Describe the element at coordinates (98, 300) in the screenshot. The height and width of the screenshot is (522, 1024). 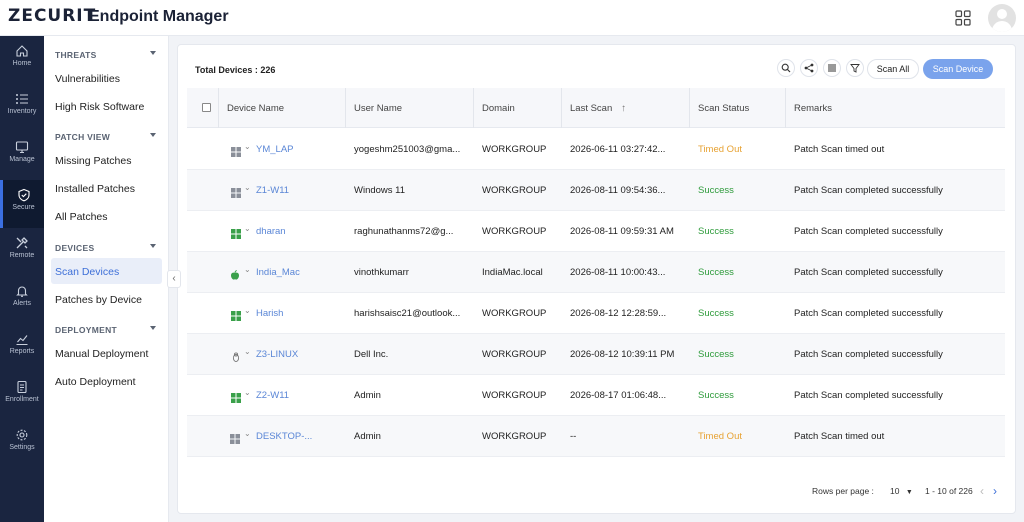
I see `sidebar-item-patches-by-device: Patches by Device` at that location.